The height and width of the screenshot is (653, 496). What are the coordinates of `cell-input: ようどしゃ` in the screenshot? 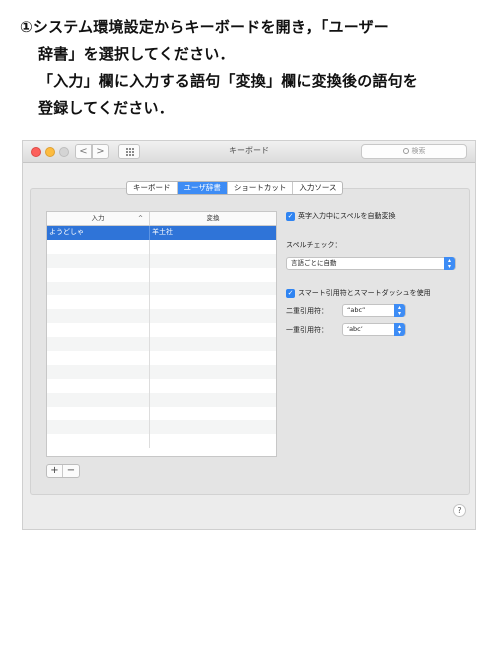 It's located at (98, 233).